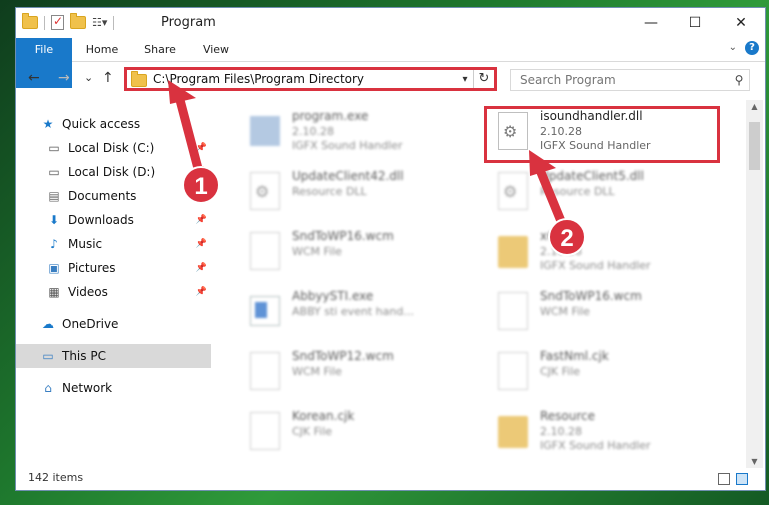 The width and height of the screenshot is (769, 505). What do you see at coordinates (465, 79) in the screenshot?
I see `chevron-down-icon: ▾` at bounding box center [465, 79].